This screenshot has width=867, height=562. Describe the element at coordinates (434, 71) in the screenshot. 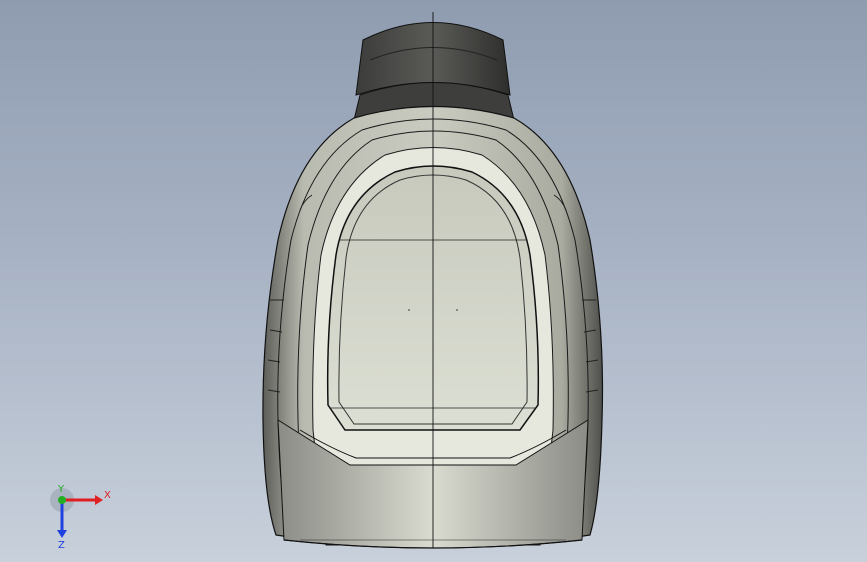

I see `scanner-neck` at that location.